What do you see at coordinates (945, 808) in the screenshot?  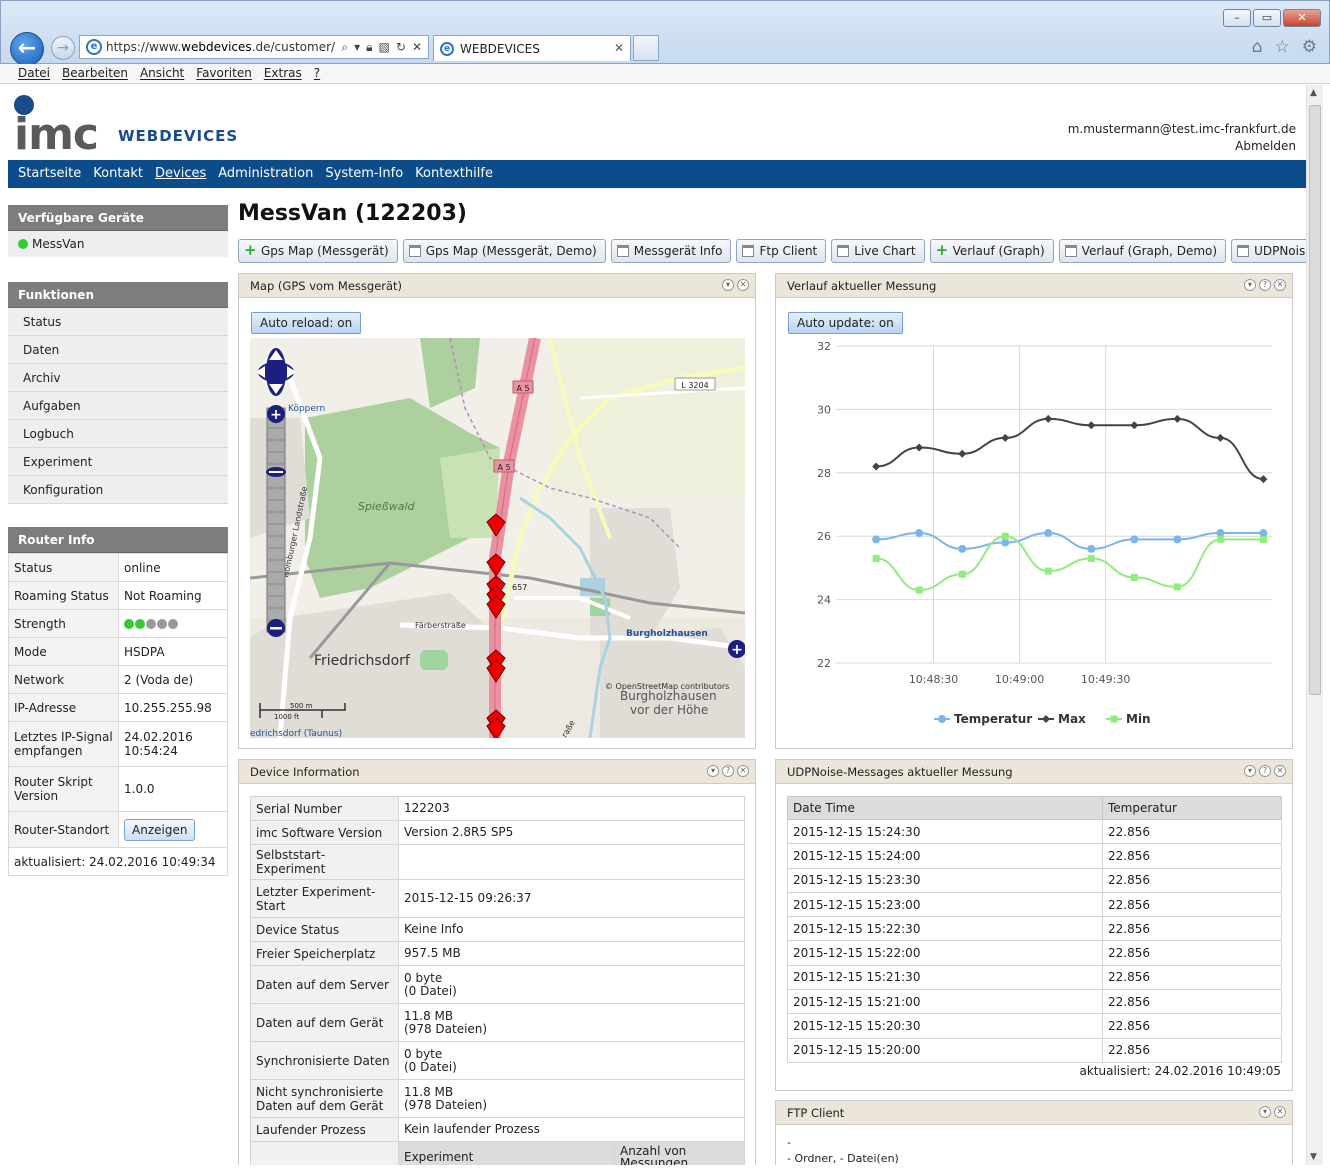 I see `udp-column-header: Date Time` at bounding box center [945, 808].